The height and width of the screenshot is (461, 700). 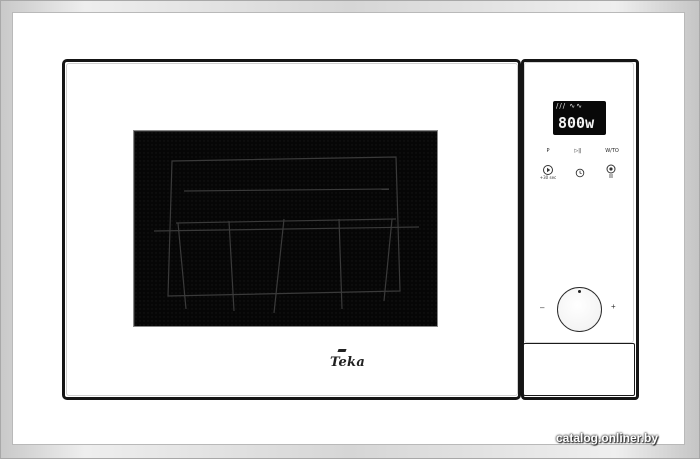 I want to click on selector-knob, so click(x=579, y=309).